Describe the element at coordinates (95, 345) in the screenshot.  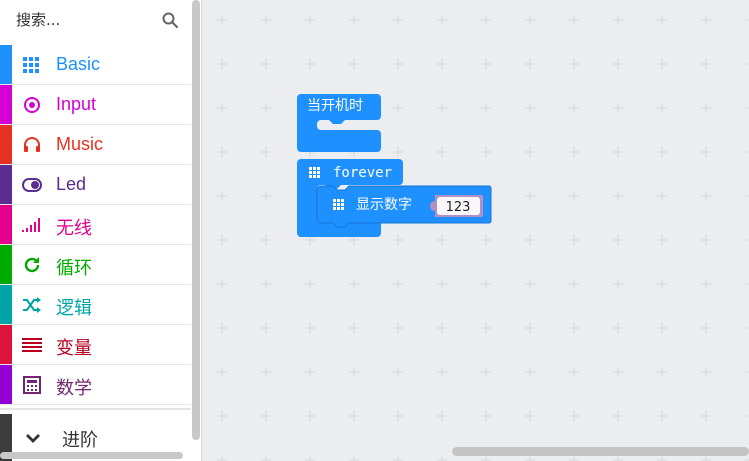
I see `category-variables: 变量` at that location.